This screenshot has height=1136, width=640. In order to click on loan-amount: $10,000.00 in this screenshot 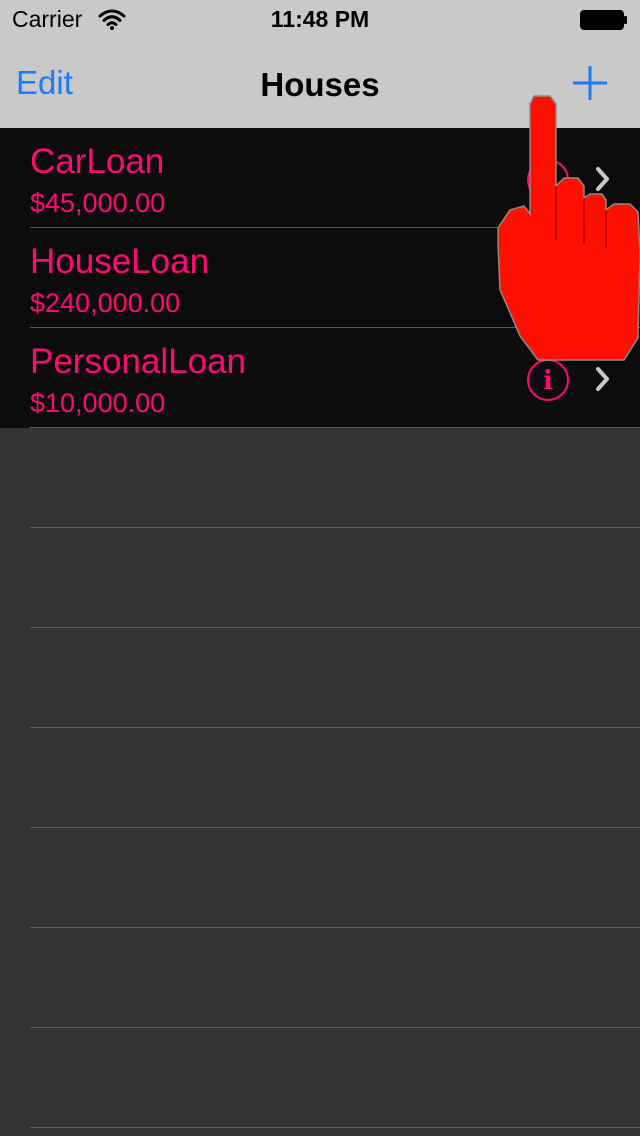, I will do `click(98, 403)`.